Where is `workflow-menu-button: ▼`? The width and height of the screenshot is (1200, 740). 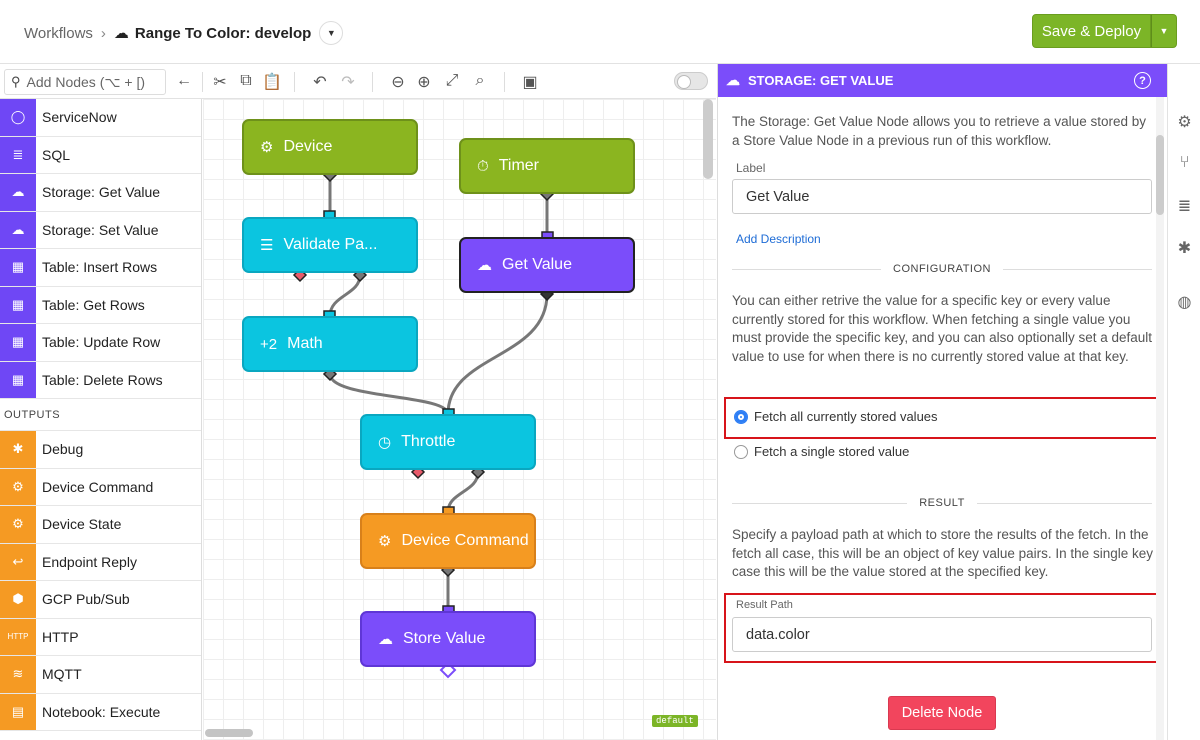 workflow-menu-button: ▼ is located at coordinates (331, 33).